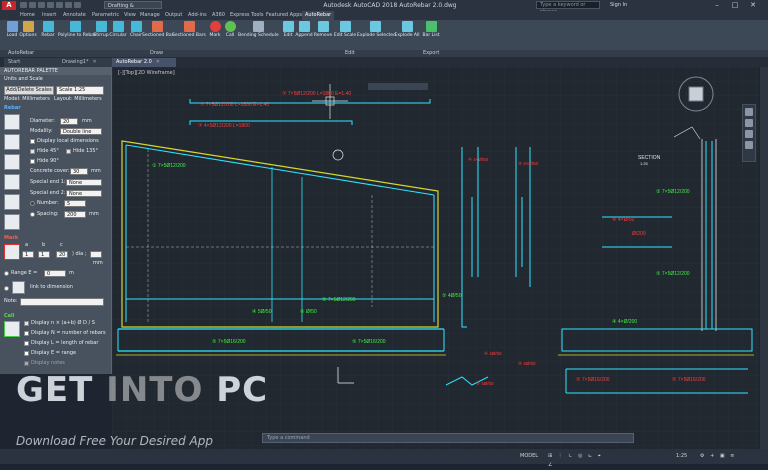 The width and height of the screenshot is (768, 470). What do you see at coordinates (718, 456) in the screenshot?
I see `status-settings-icons: ⚙ + ▣ ≡` at bounding box center [718, 456].